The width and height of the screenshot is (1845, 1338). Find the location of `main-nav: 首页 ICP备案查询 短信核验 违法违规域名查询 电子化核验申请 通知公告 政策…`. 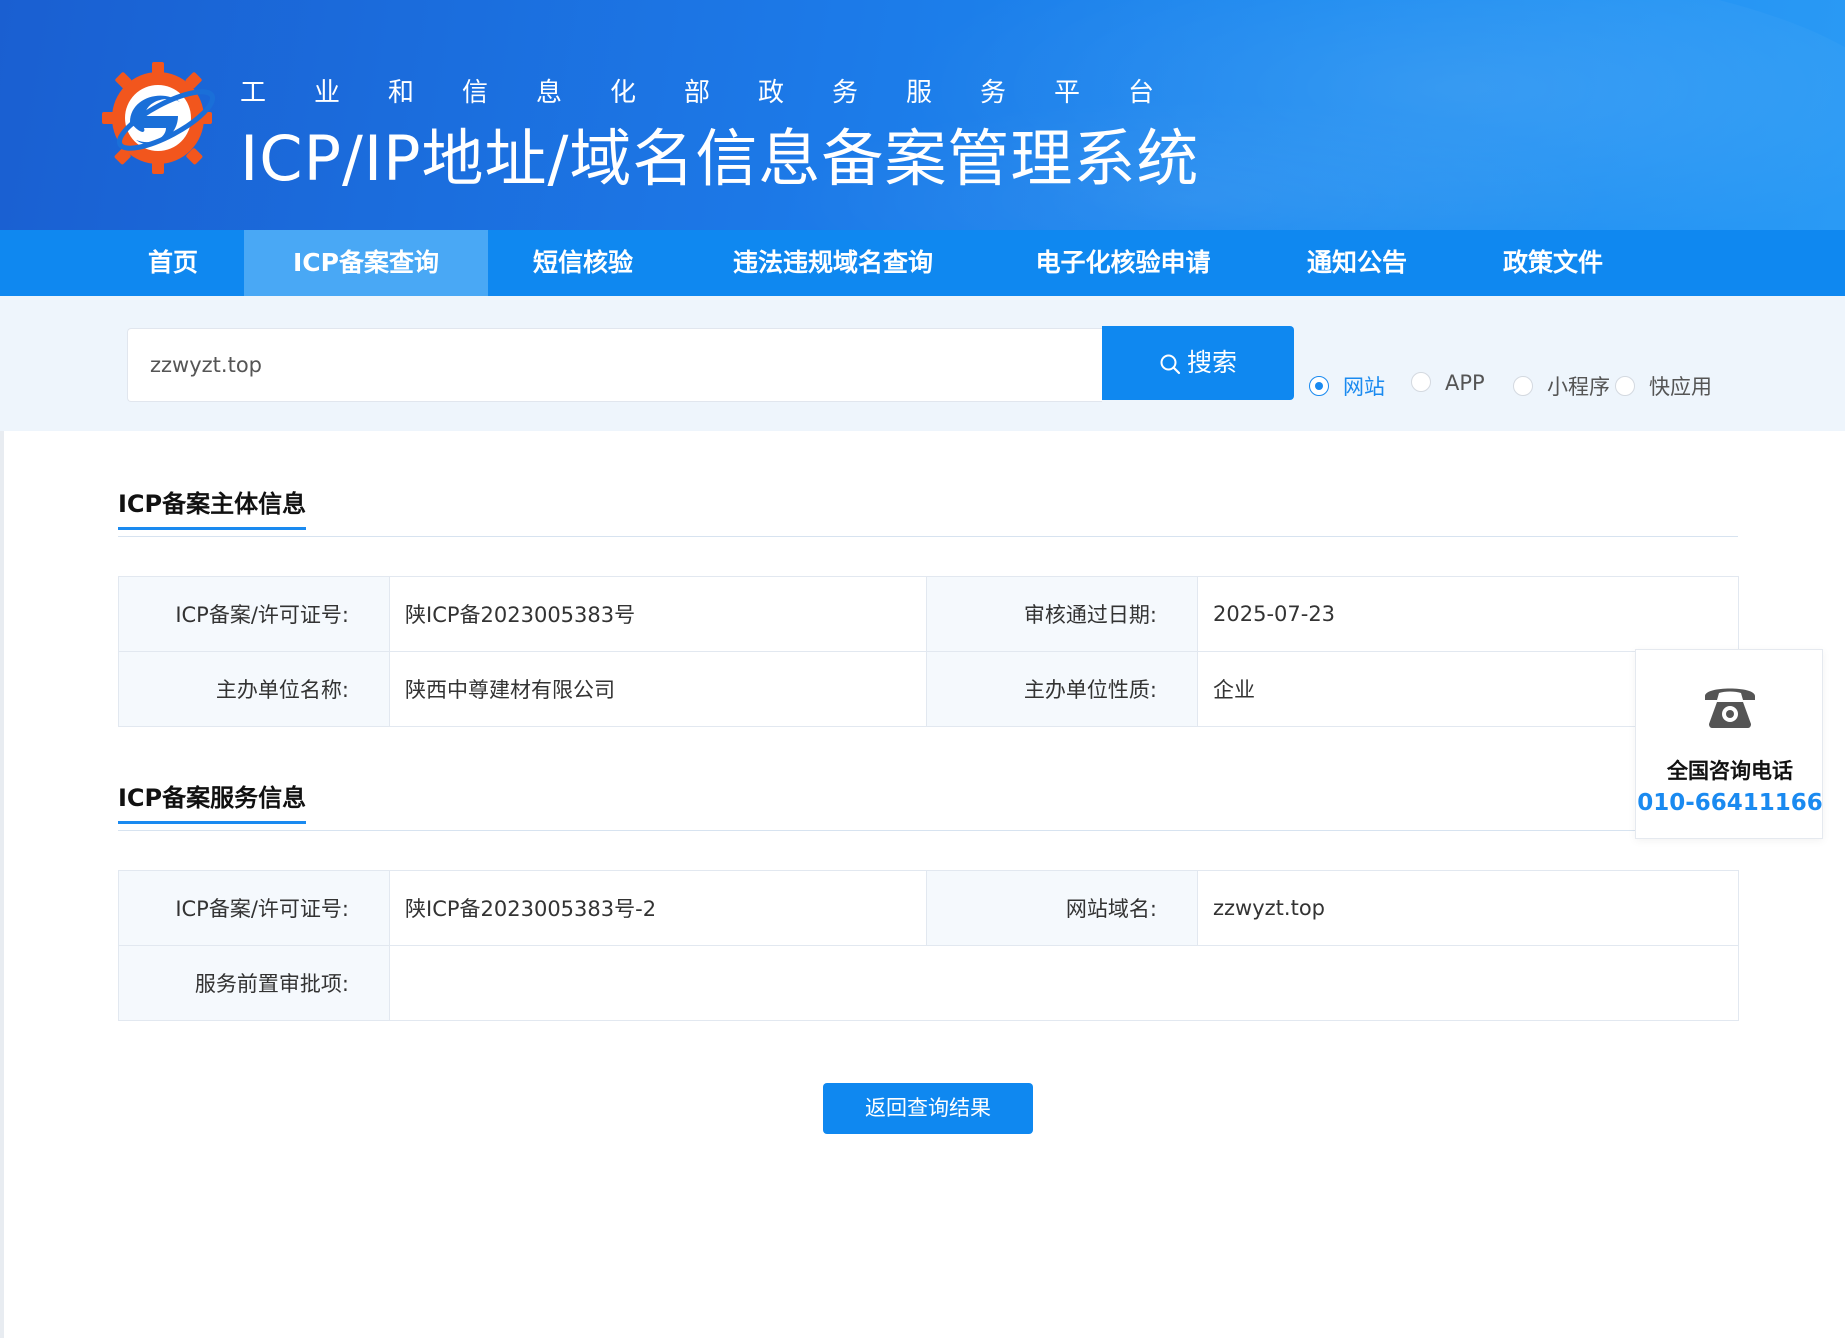

main-nav: 首页 ICP备案查询 短信核验 违法违规域名查询 电子化核验申请 通知公告 政策… is located at coordinates (922, 263).